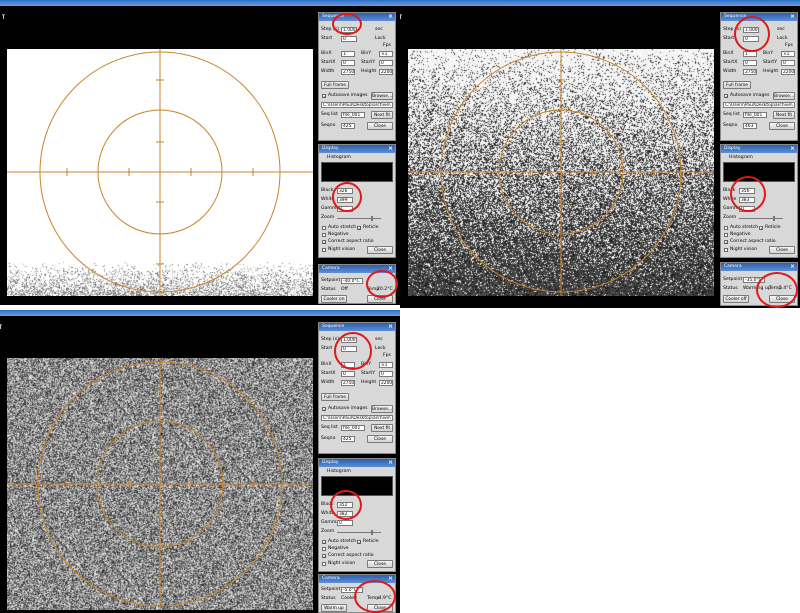  What do you see at coordinates (326, 53) in the screenshot?
I see `binx-label: BinX` at bounding box center [326, 53].